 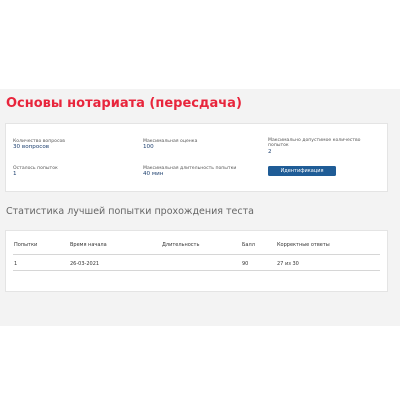 What do you see at coordinates (124, 103) in the screenshot?
I see `page-title: Основы нотариата (пересдача)` at bounding box center [124, 103].